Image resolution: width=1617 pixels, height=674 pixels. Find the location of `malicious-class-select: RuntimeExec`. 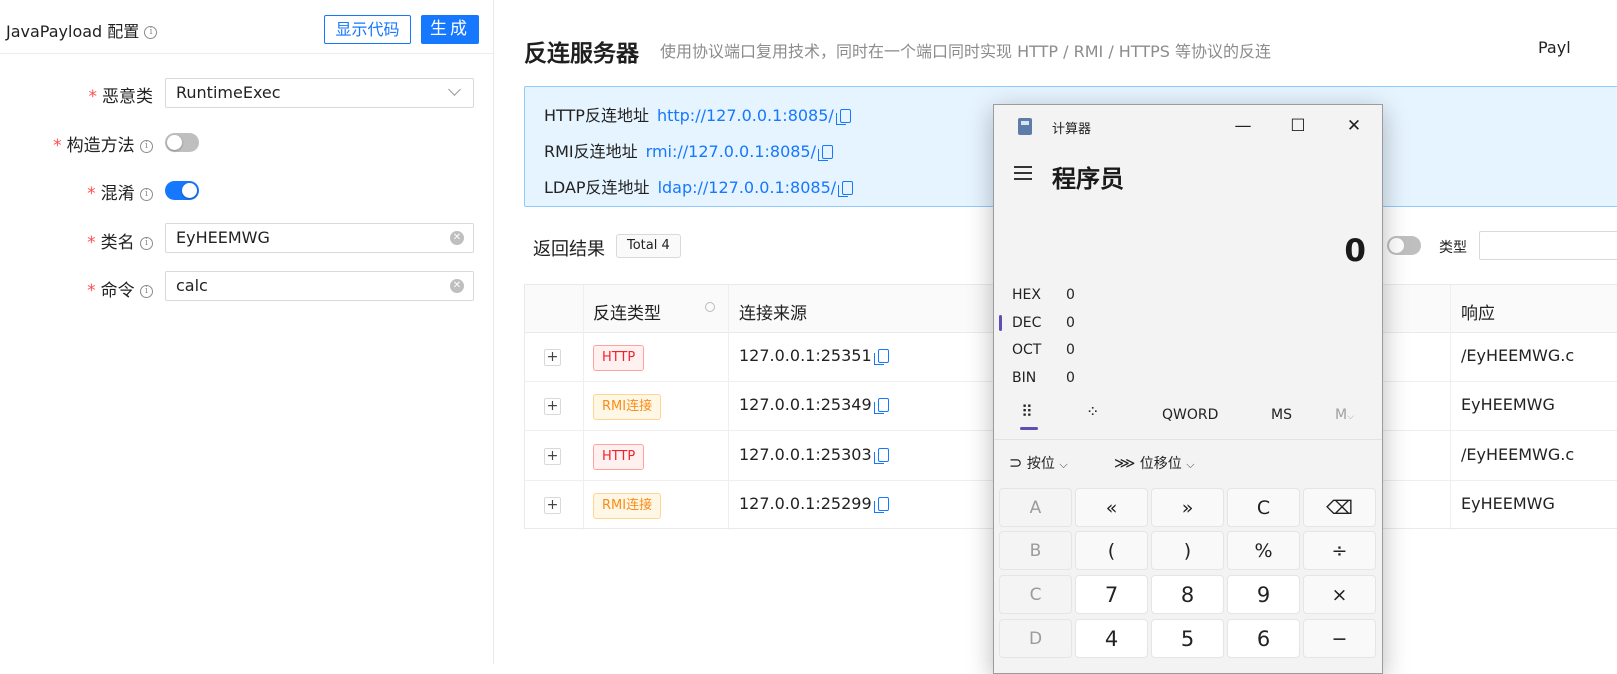

malicious-class-select: RuntimeExec is located at coordinates (319, 93).